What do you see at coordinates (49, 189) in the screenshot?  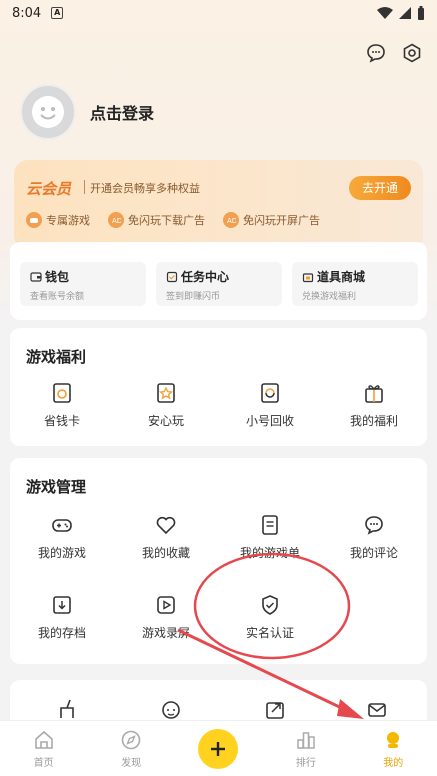 I see `vip-title: 云会员` at bounding box center [49, 189].